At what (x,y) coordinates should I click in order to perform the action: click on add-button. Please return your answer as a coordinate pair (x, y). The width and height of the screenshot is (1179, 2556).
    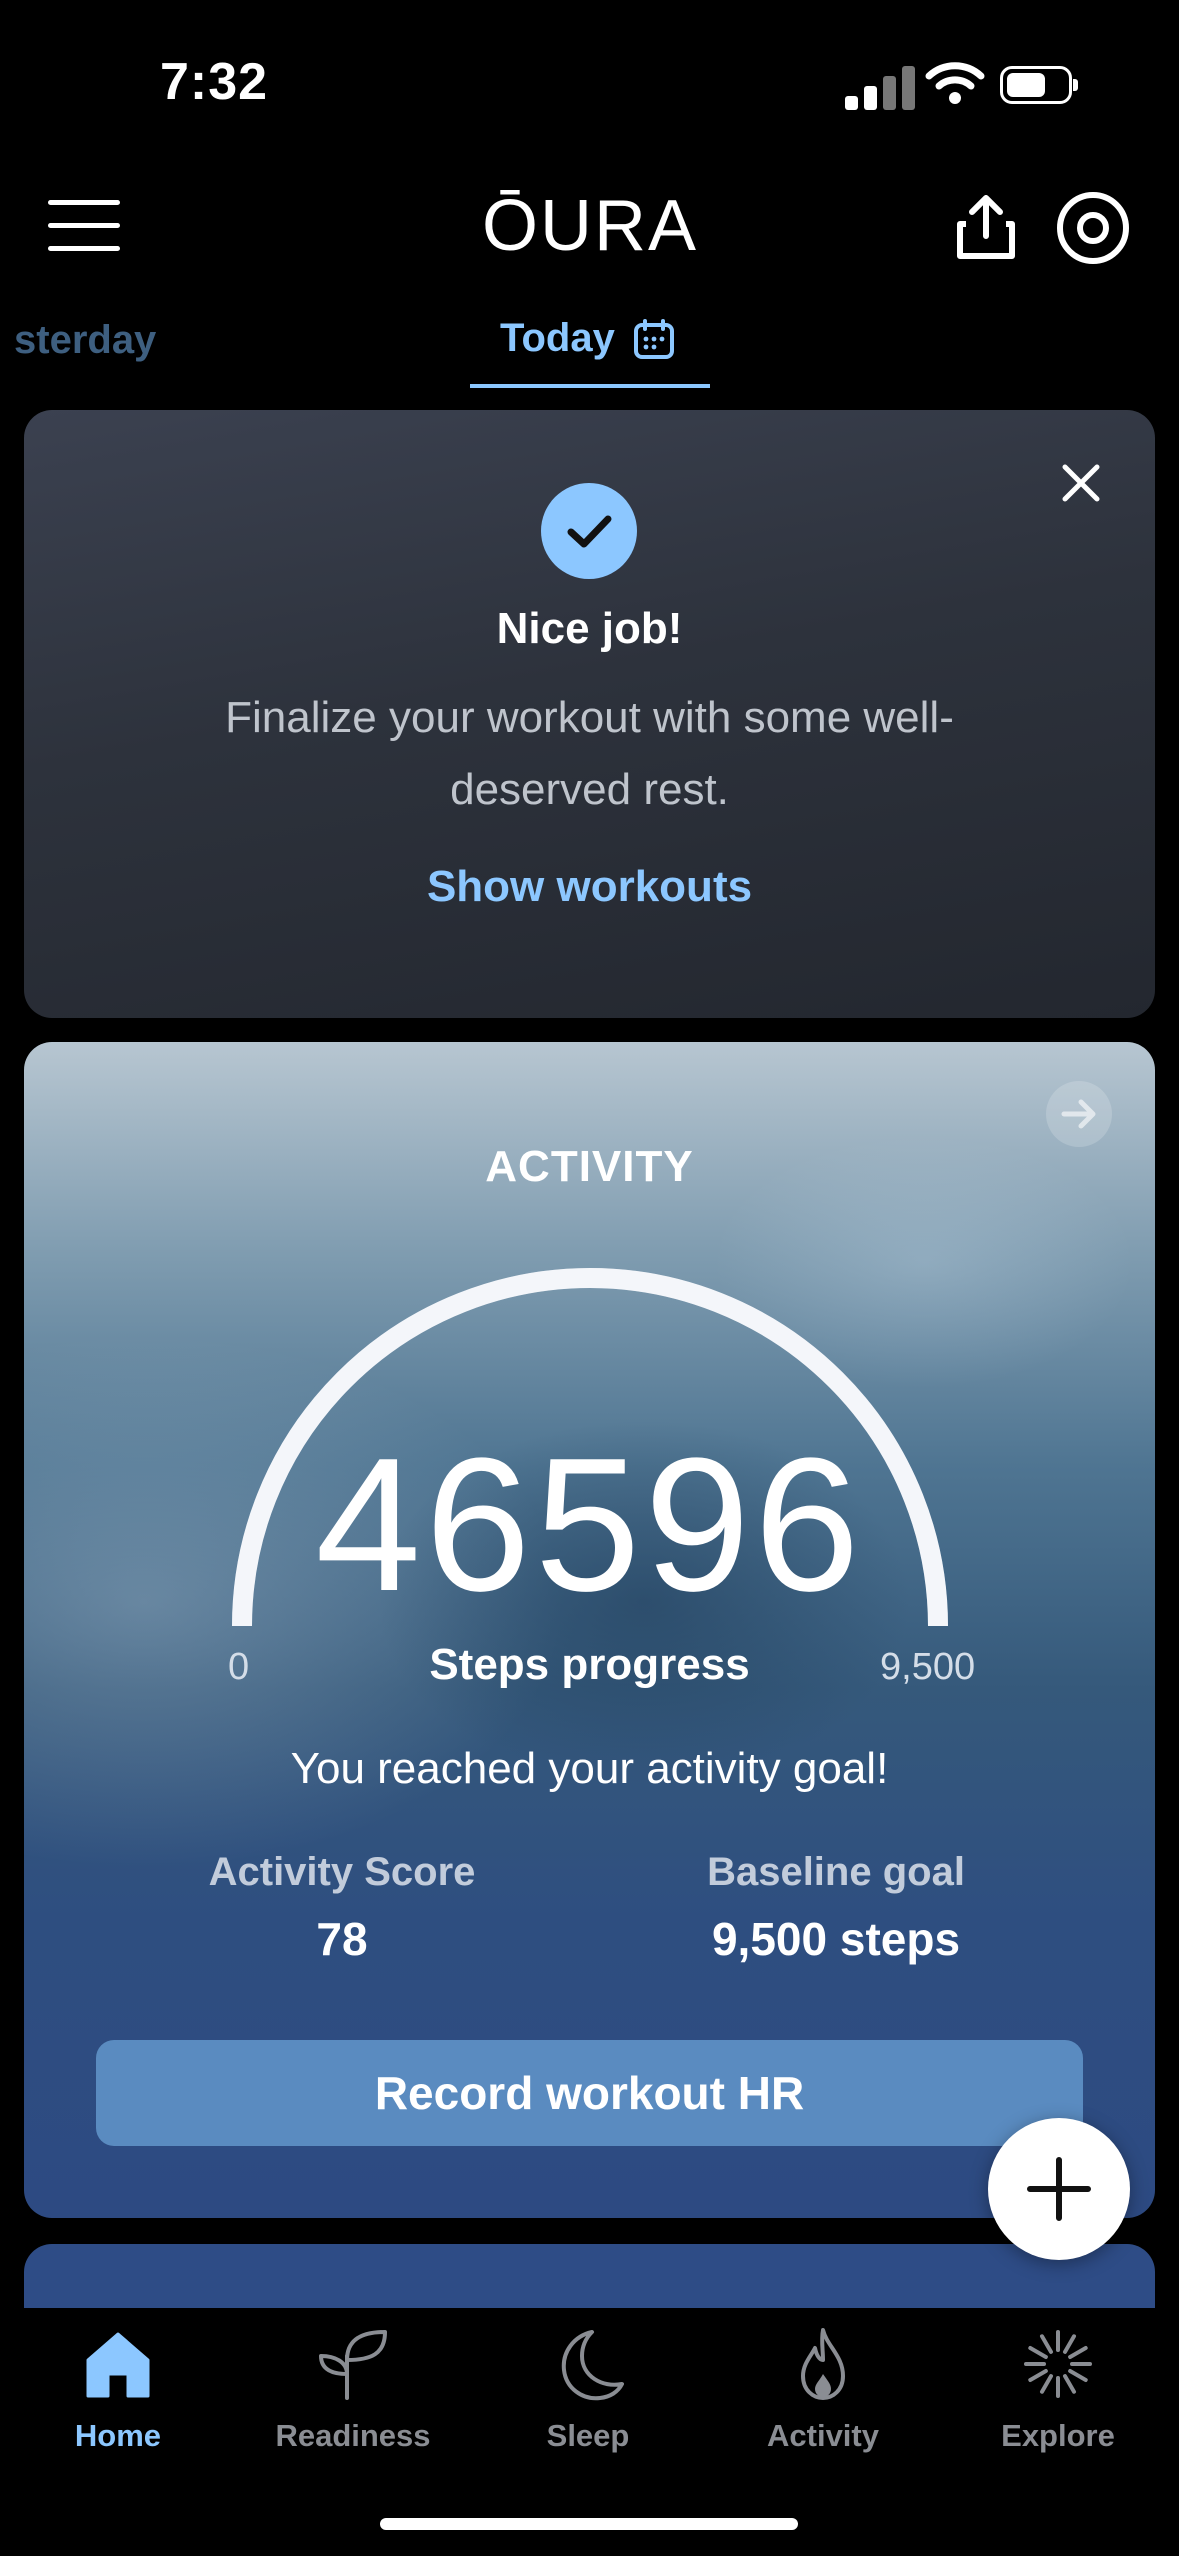
    Looking at the image, I should click on (1059, 2189).